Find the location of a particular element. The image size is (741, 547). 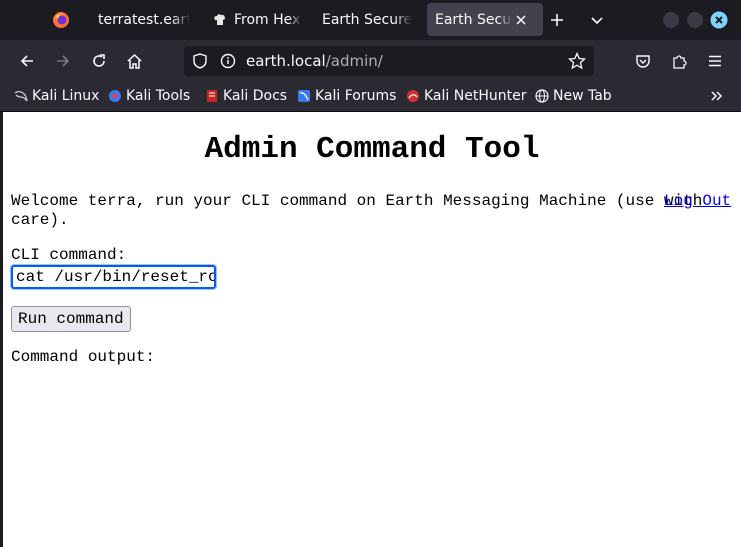

more-bookmarks-button is located at coordinates (717, 96).